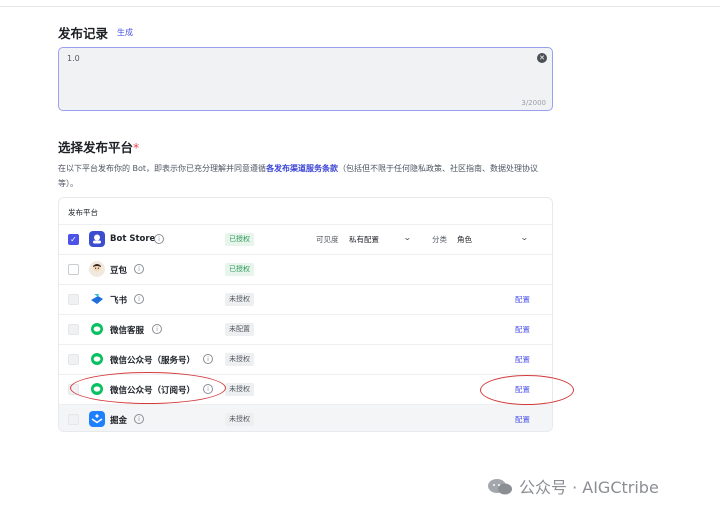 Image resolution: width=720 pixels, height=515 pixels. Describe the element at coordinates (97, 299) in the screenshot. I see `feishu-logo-icon` at that location.